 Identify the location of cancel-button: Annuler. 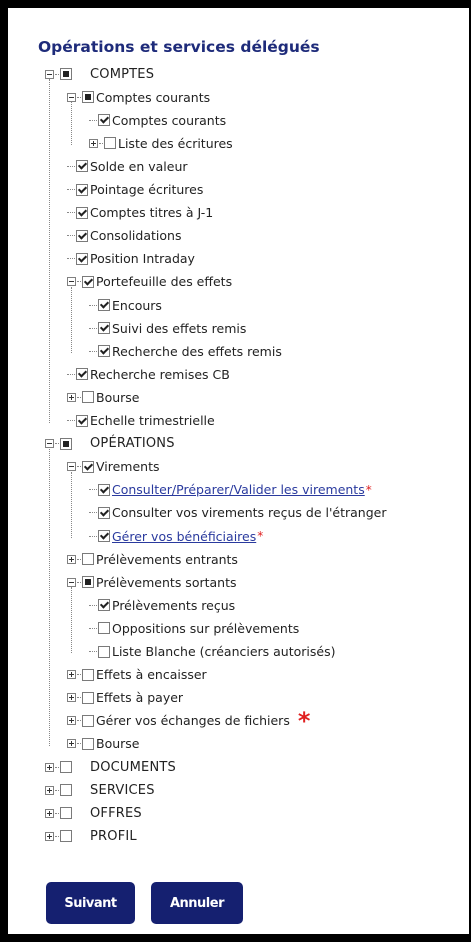
(197, 903).